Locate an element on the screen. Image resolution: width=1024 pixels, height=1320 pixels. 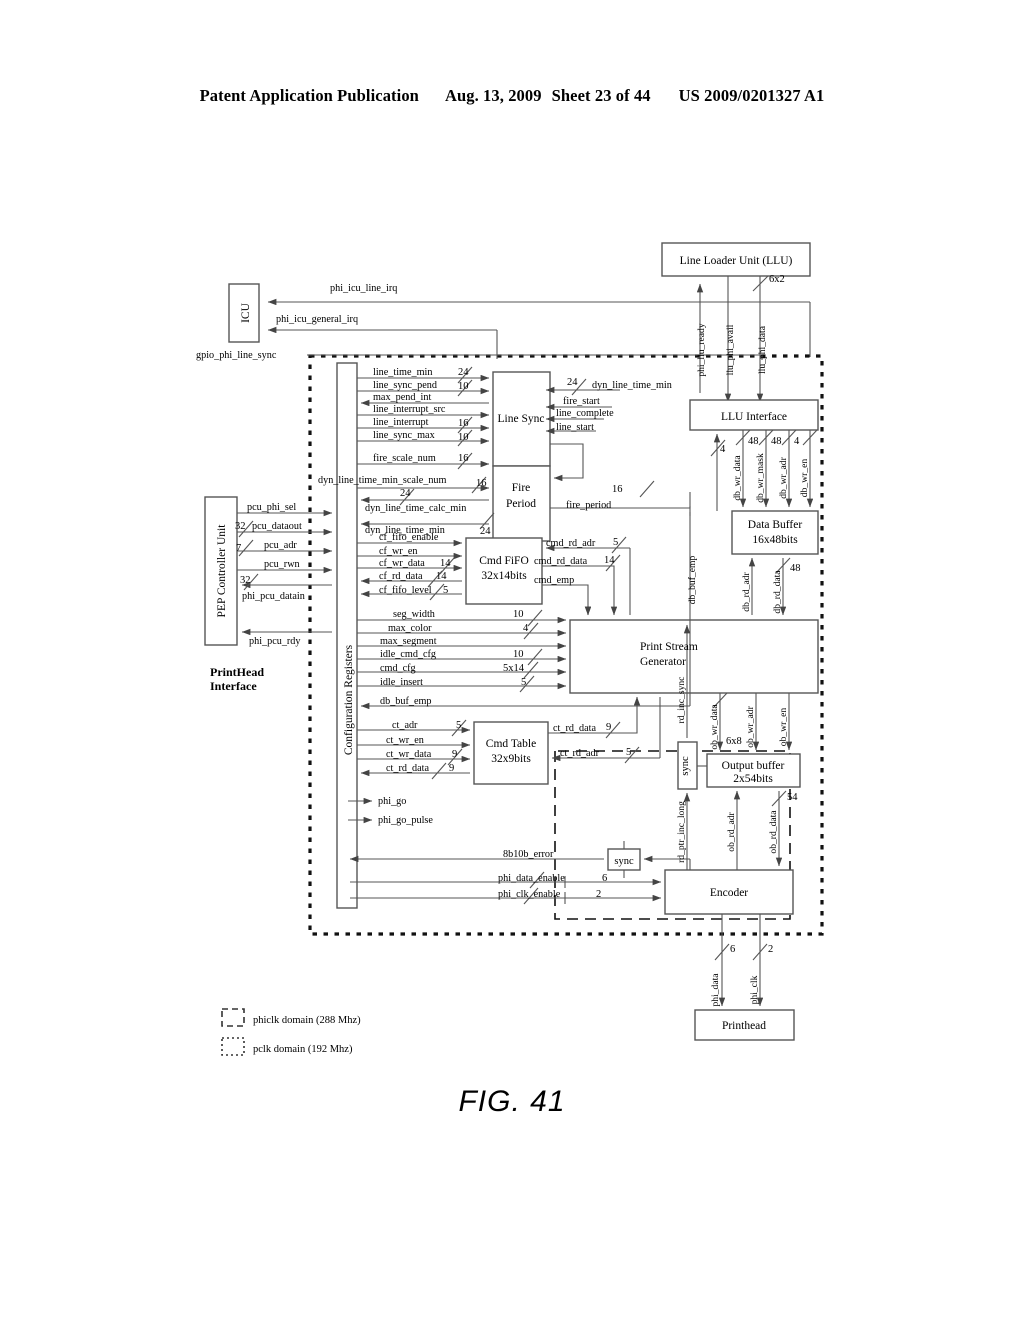
label-db-buf-emp: db_buf_emp is located at coordinates (406, 701).